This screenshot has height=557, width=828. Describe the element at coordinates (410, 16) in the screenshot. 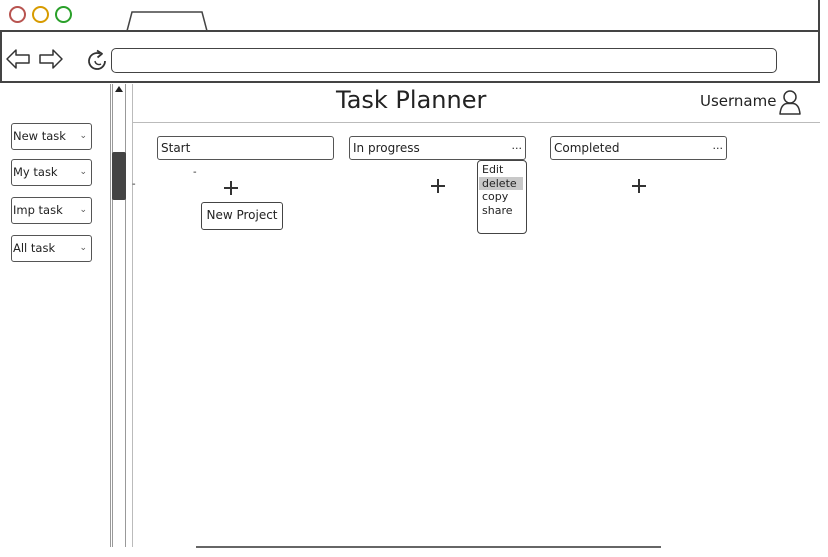

I see `window-titlebar` at that location.